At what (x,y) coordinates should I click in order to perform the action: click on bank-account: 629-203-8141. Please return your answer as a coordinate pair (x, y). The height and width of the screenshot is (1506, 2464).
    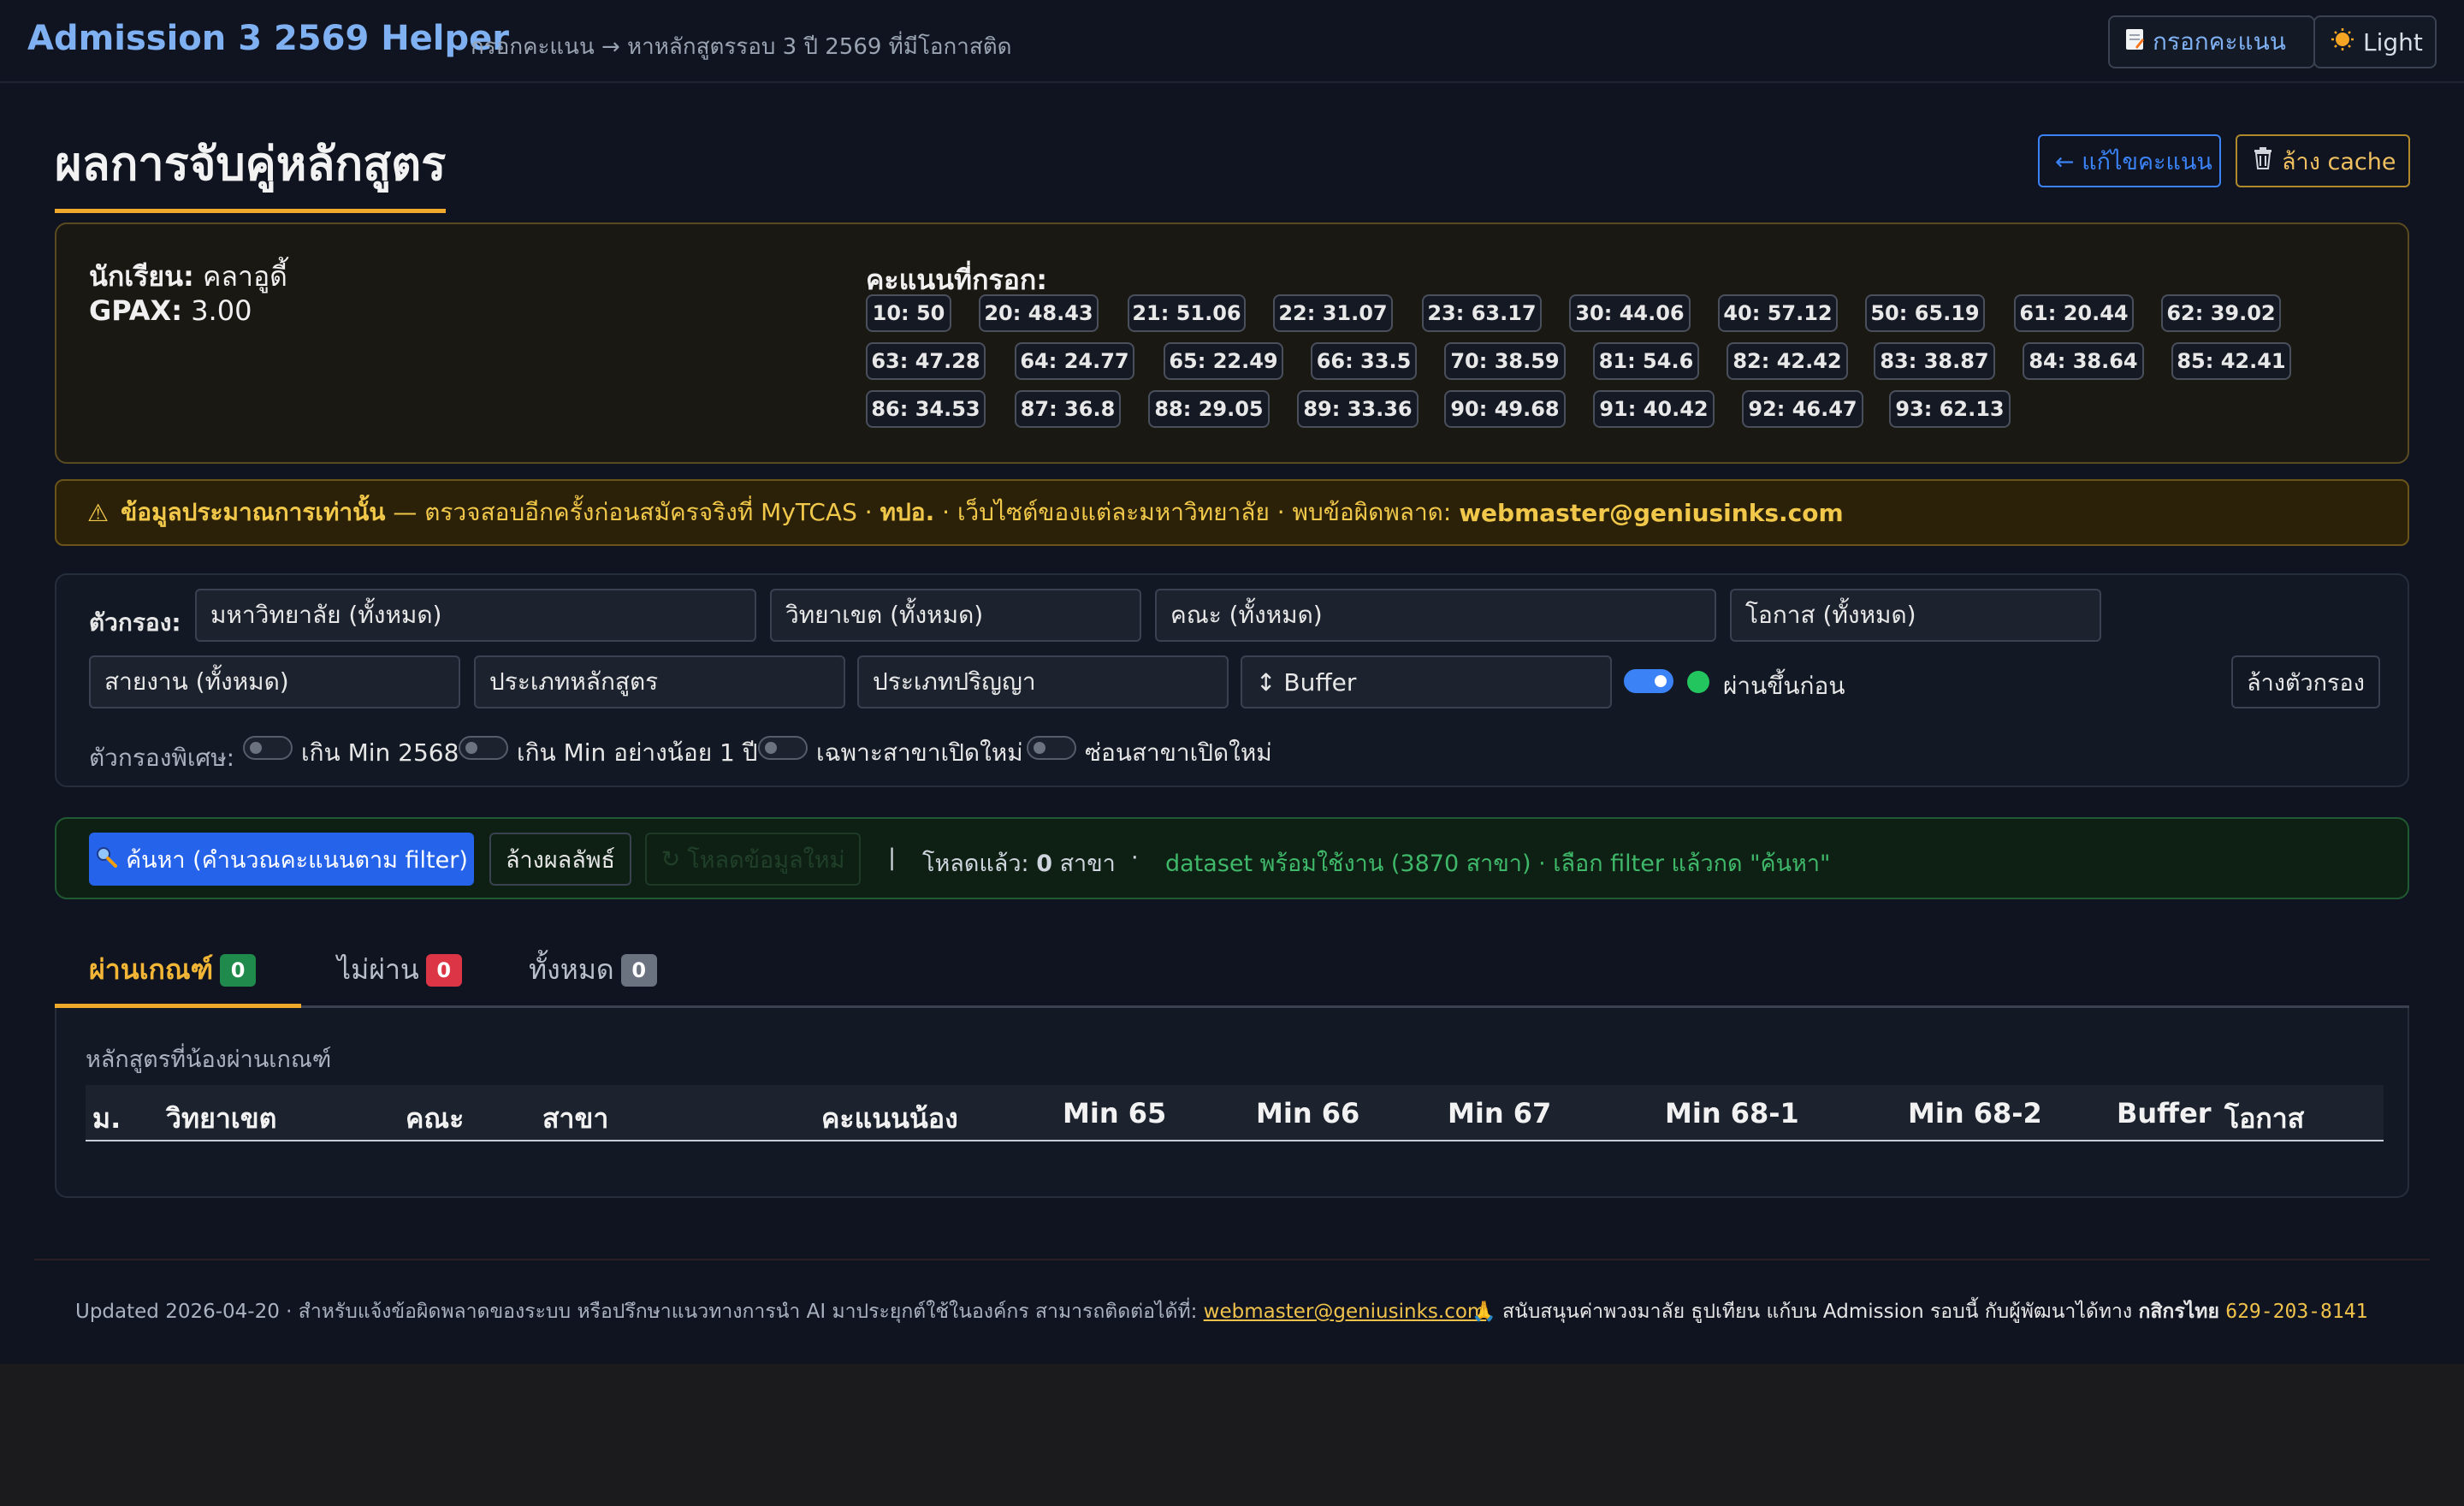
    Looking at the image, I should click on (2296, 1312).